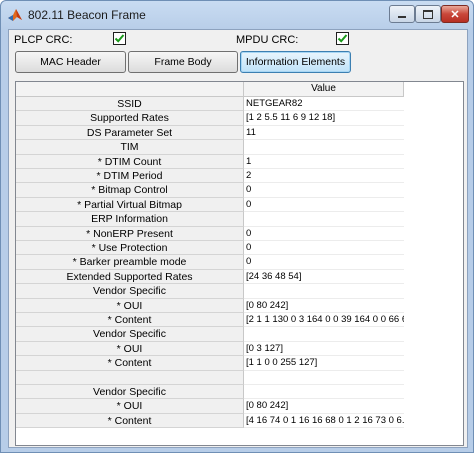 The height and width of the screenshot is (453, 474). What do you see at coordinates (130, 104) in the screenshot?
I see `row-header: SSID` at bounding box center [130, 104].